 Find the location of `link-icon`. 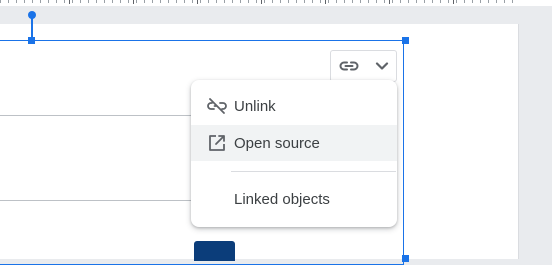

link-icon is located at coordinates (349, 66).